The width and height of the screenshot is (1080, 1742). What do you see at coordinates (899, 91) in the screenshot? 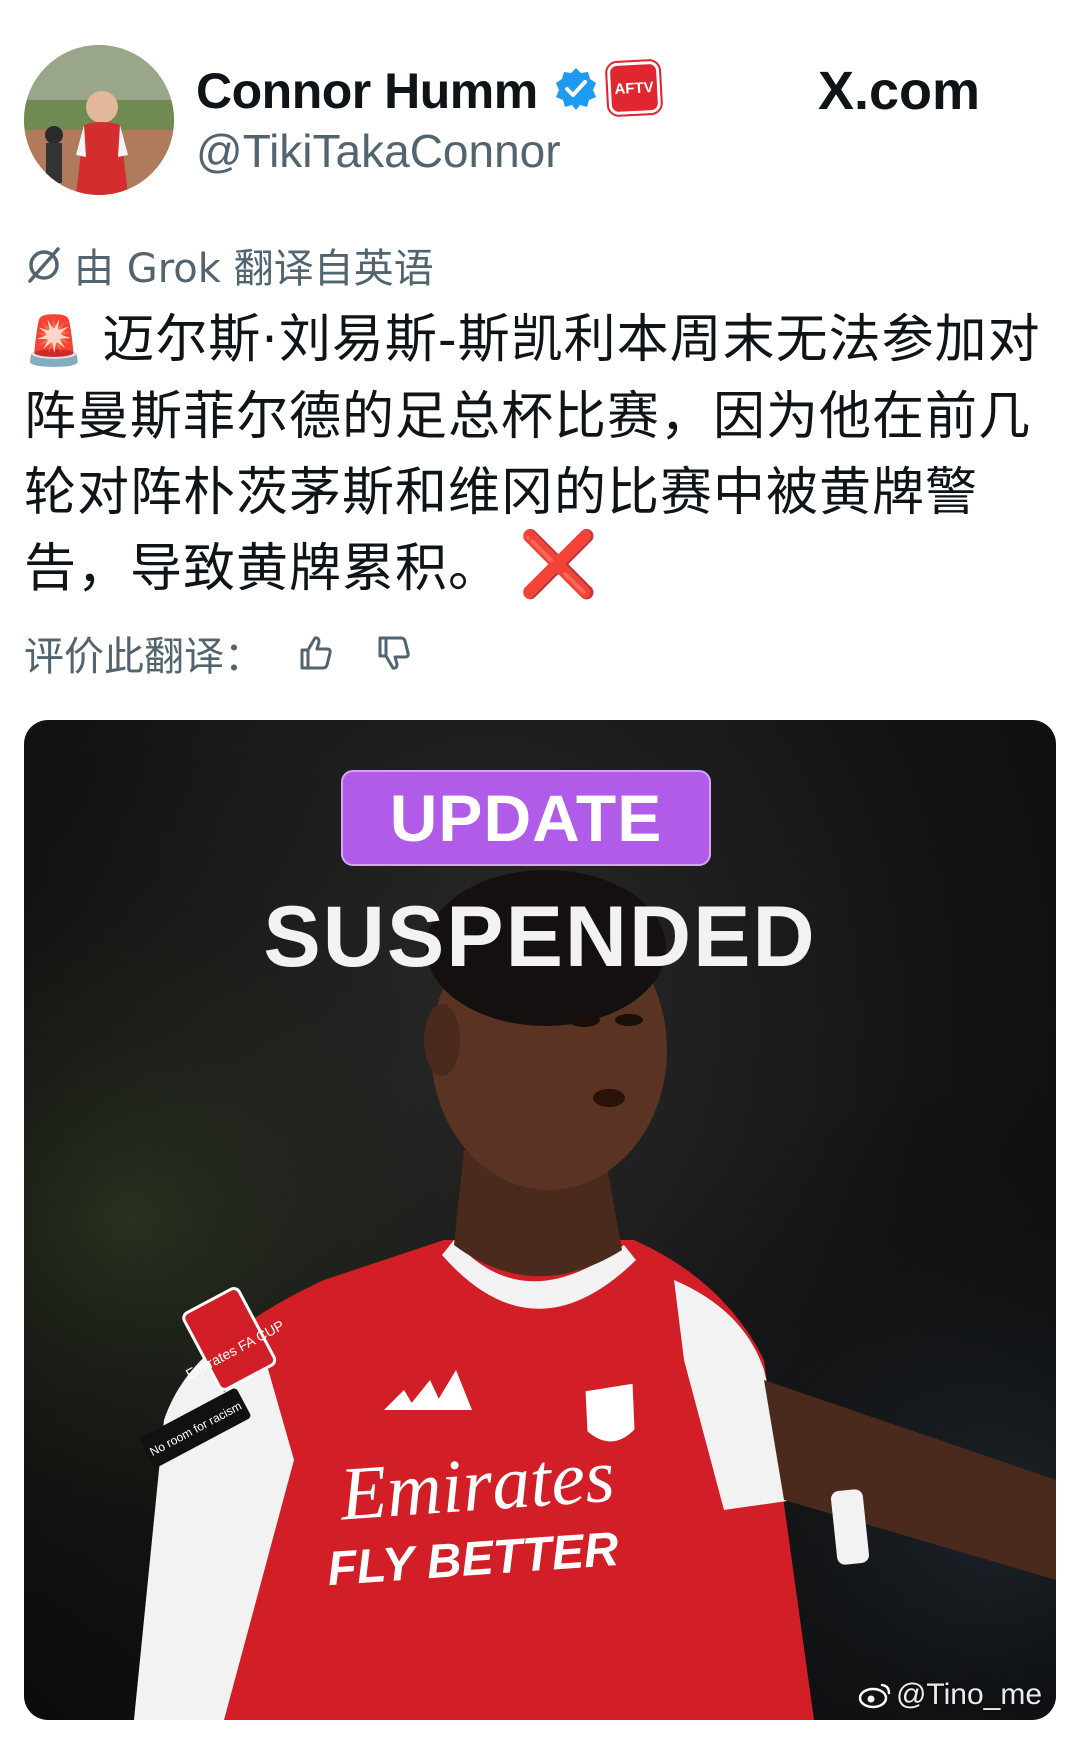
I see `site-label: X.com` at bounding box center [899, 91].